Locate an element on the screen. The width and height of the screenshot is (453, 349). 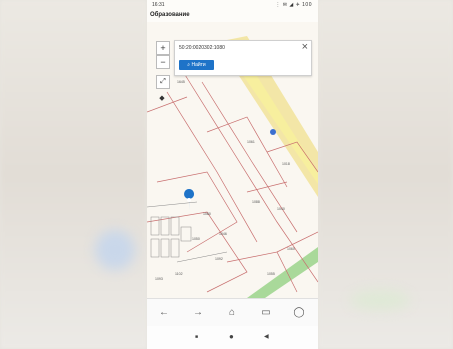
parcel-label: 1102 is located at coordinates (179, 274).